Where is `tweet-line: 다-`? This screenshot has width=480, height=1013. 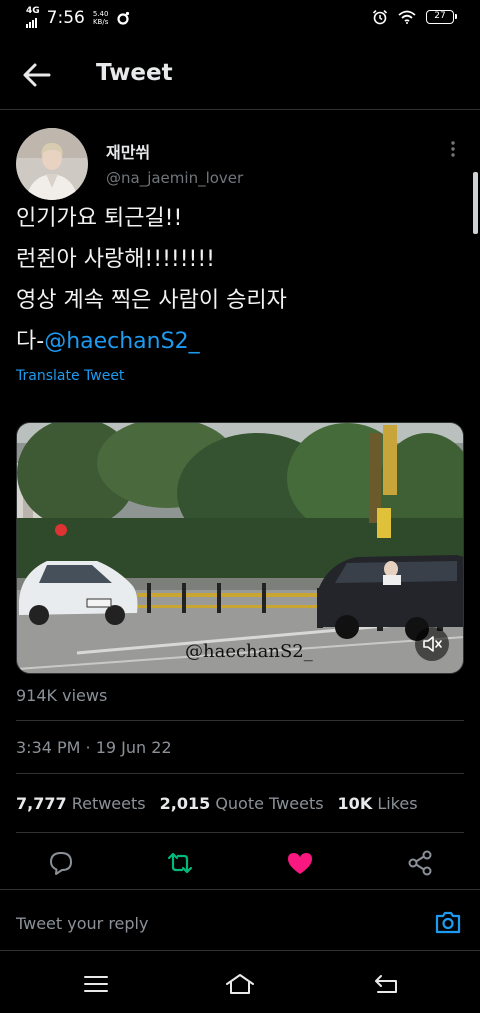
tweet-line: 다- is located at coordinates (30, 341).